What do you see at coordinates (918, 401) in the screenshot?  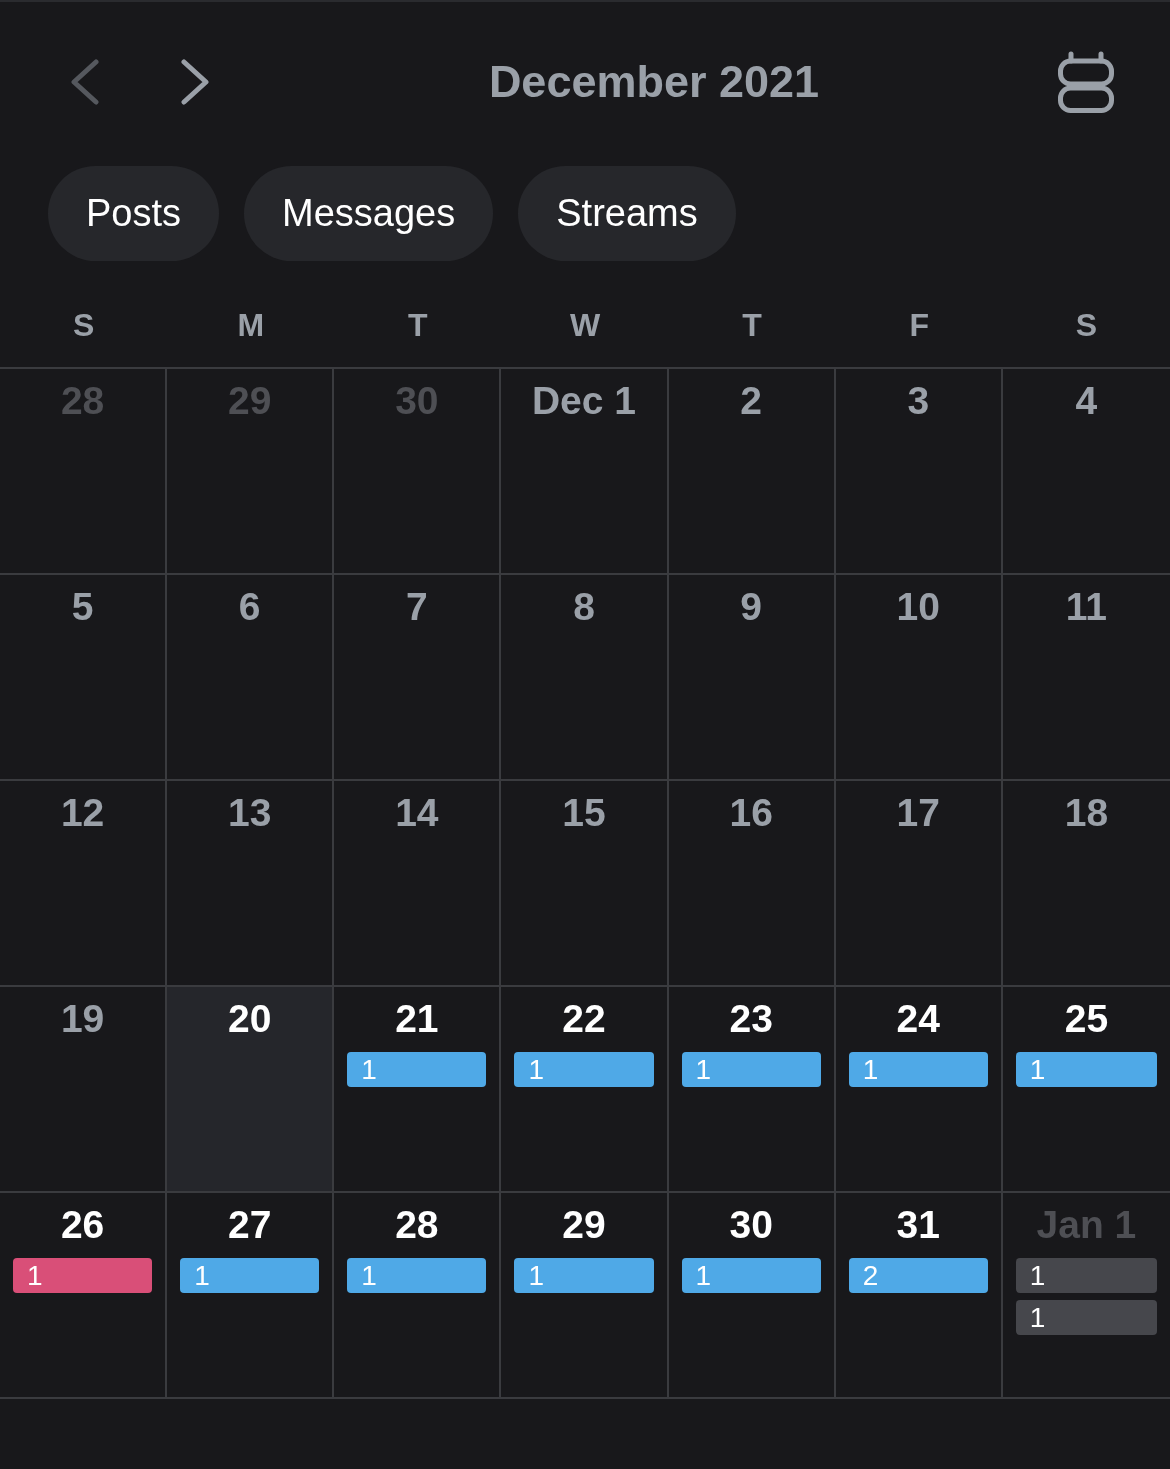 I see `day-number: 3` at bounding box center [918, 401].